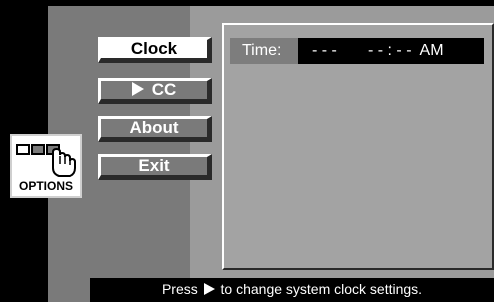 This screenshot has height=302, width=494. What do you see at coordinates (45, 186) in the screenshot?
I see `options-label: OPTIONS` at bounding box center [45, 186].